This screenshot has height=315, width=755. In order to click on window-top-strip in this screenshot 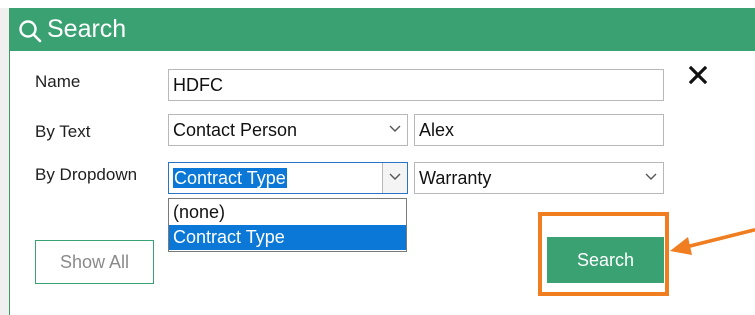, I will do `click(377, 4)`.